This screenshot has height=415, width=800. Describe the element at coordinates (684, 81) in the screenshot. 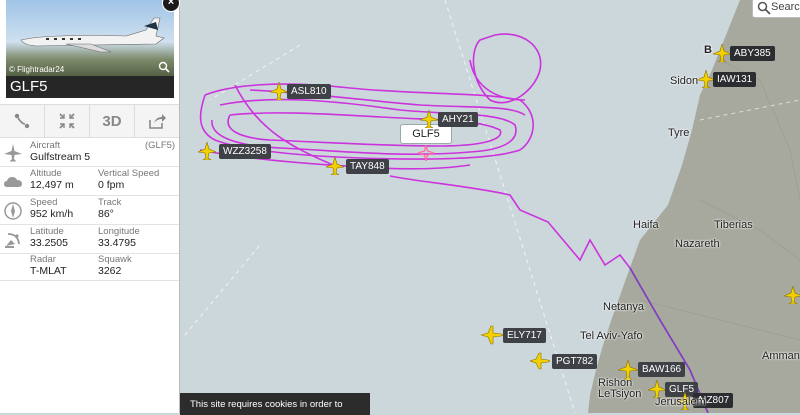

I see `city-sidon: Sidon` at that location.